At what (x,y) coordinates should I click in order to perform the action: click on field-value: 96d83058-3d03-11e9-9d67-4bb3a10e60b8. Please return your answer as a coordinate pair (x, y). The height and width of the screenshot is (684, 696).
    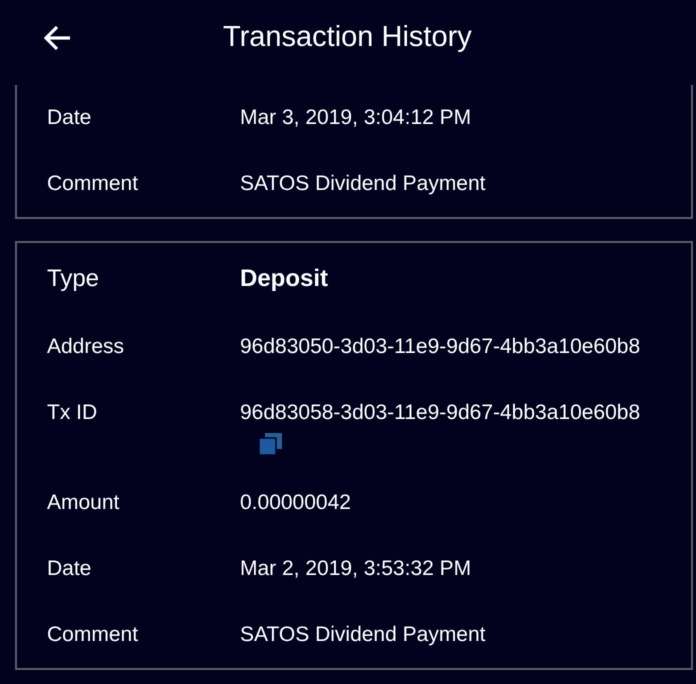
    Looking at the image, I should click on (440, 412).